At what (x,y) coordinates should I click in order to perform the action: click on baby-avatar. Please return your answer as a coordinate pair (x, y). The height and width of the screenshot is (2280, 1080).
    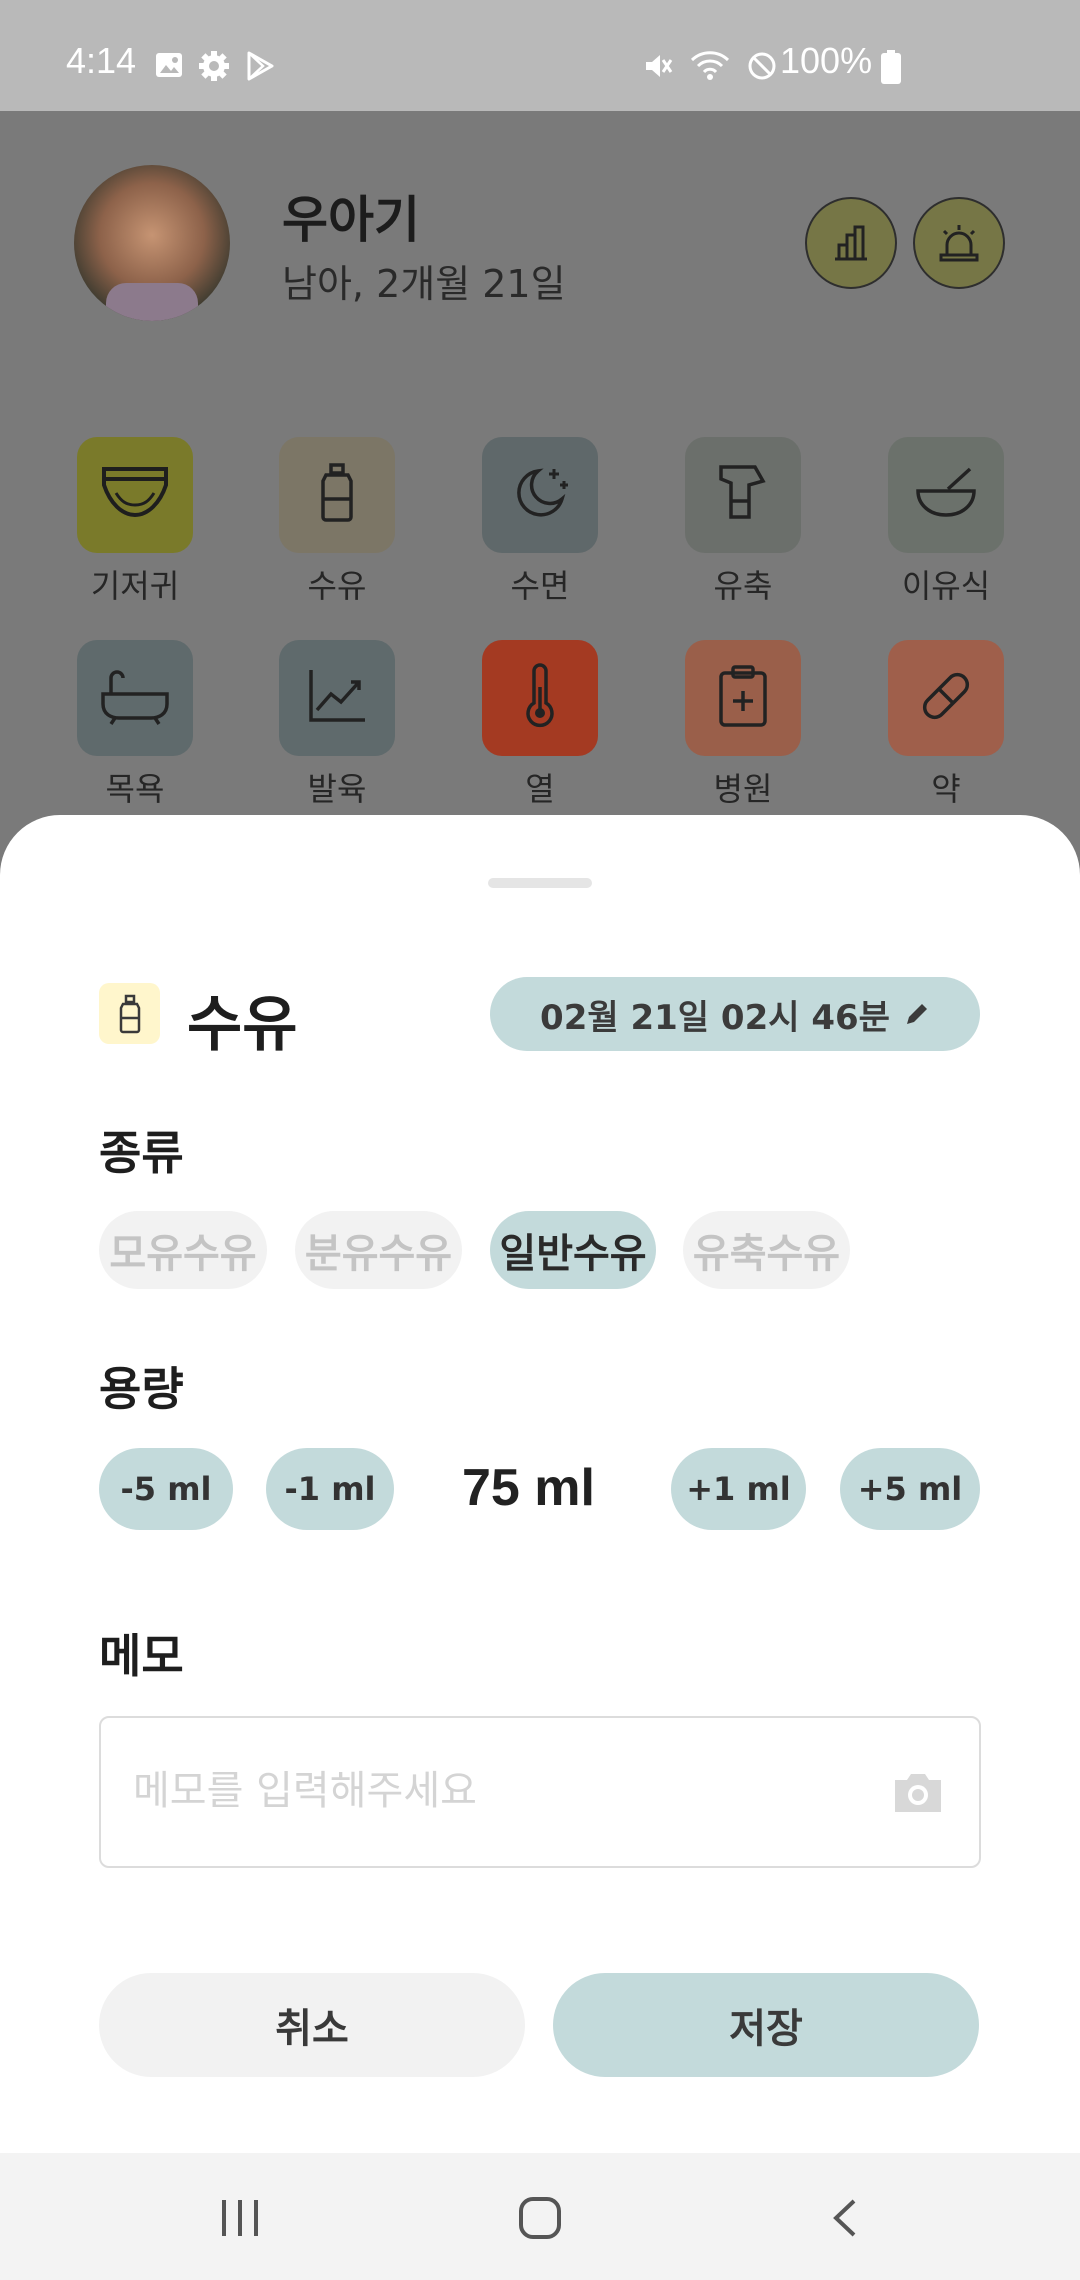
    Looking at the image, I should click on (152, 243).